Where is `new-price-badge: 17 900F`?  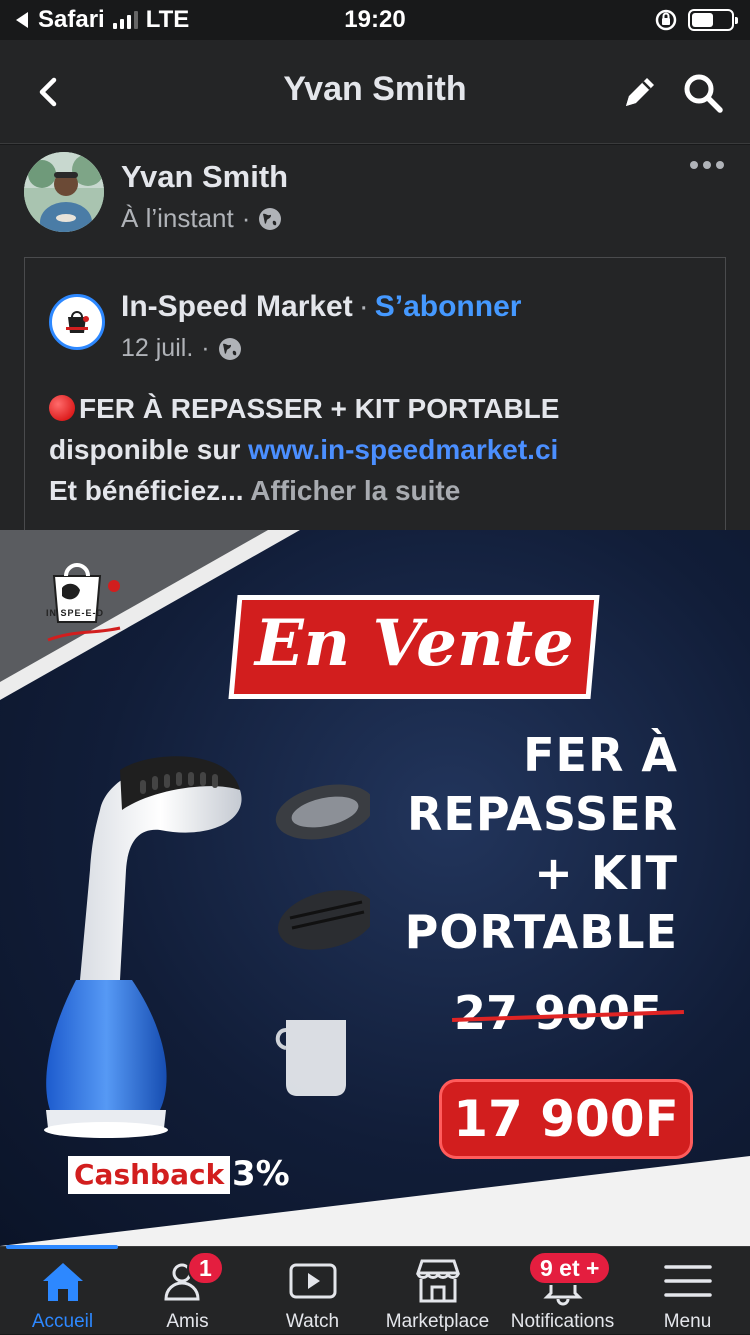
new-price-badge: 17 900F is located at coordinates (566, 1119).